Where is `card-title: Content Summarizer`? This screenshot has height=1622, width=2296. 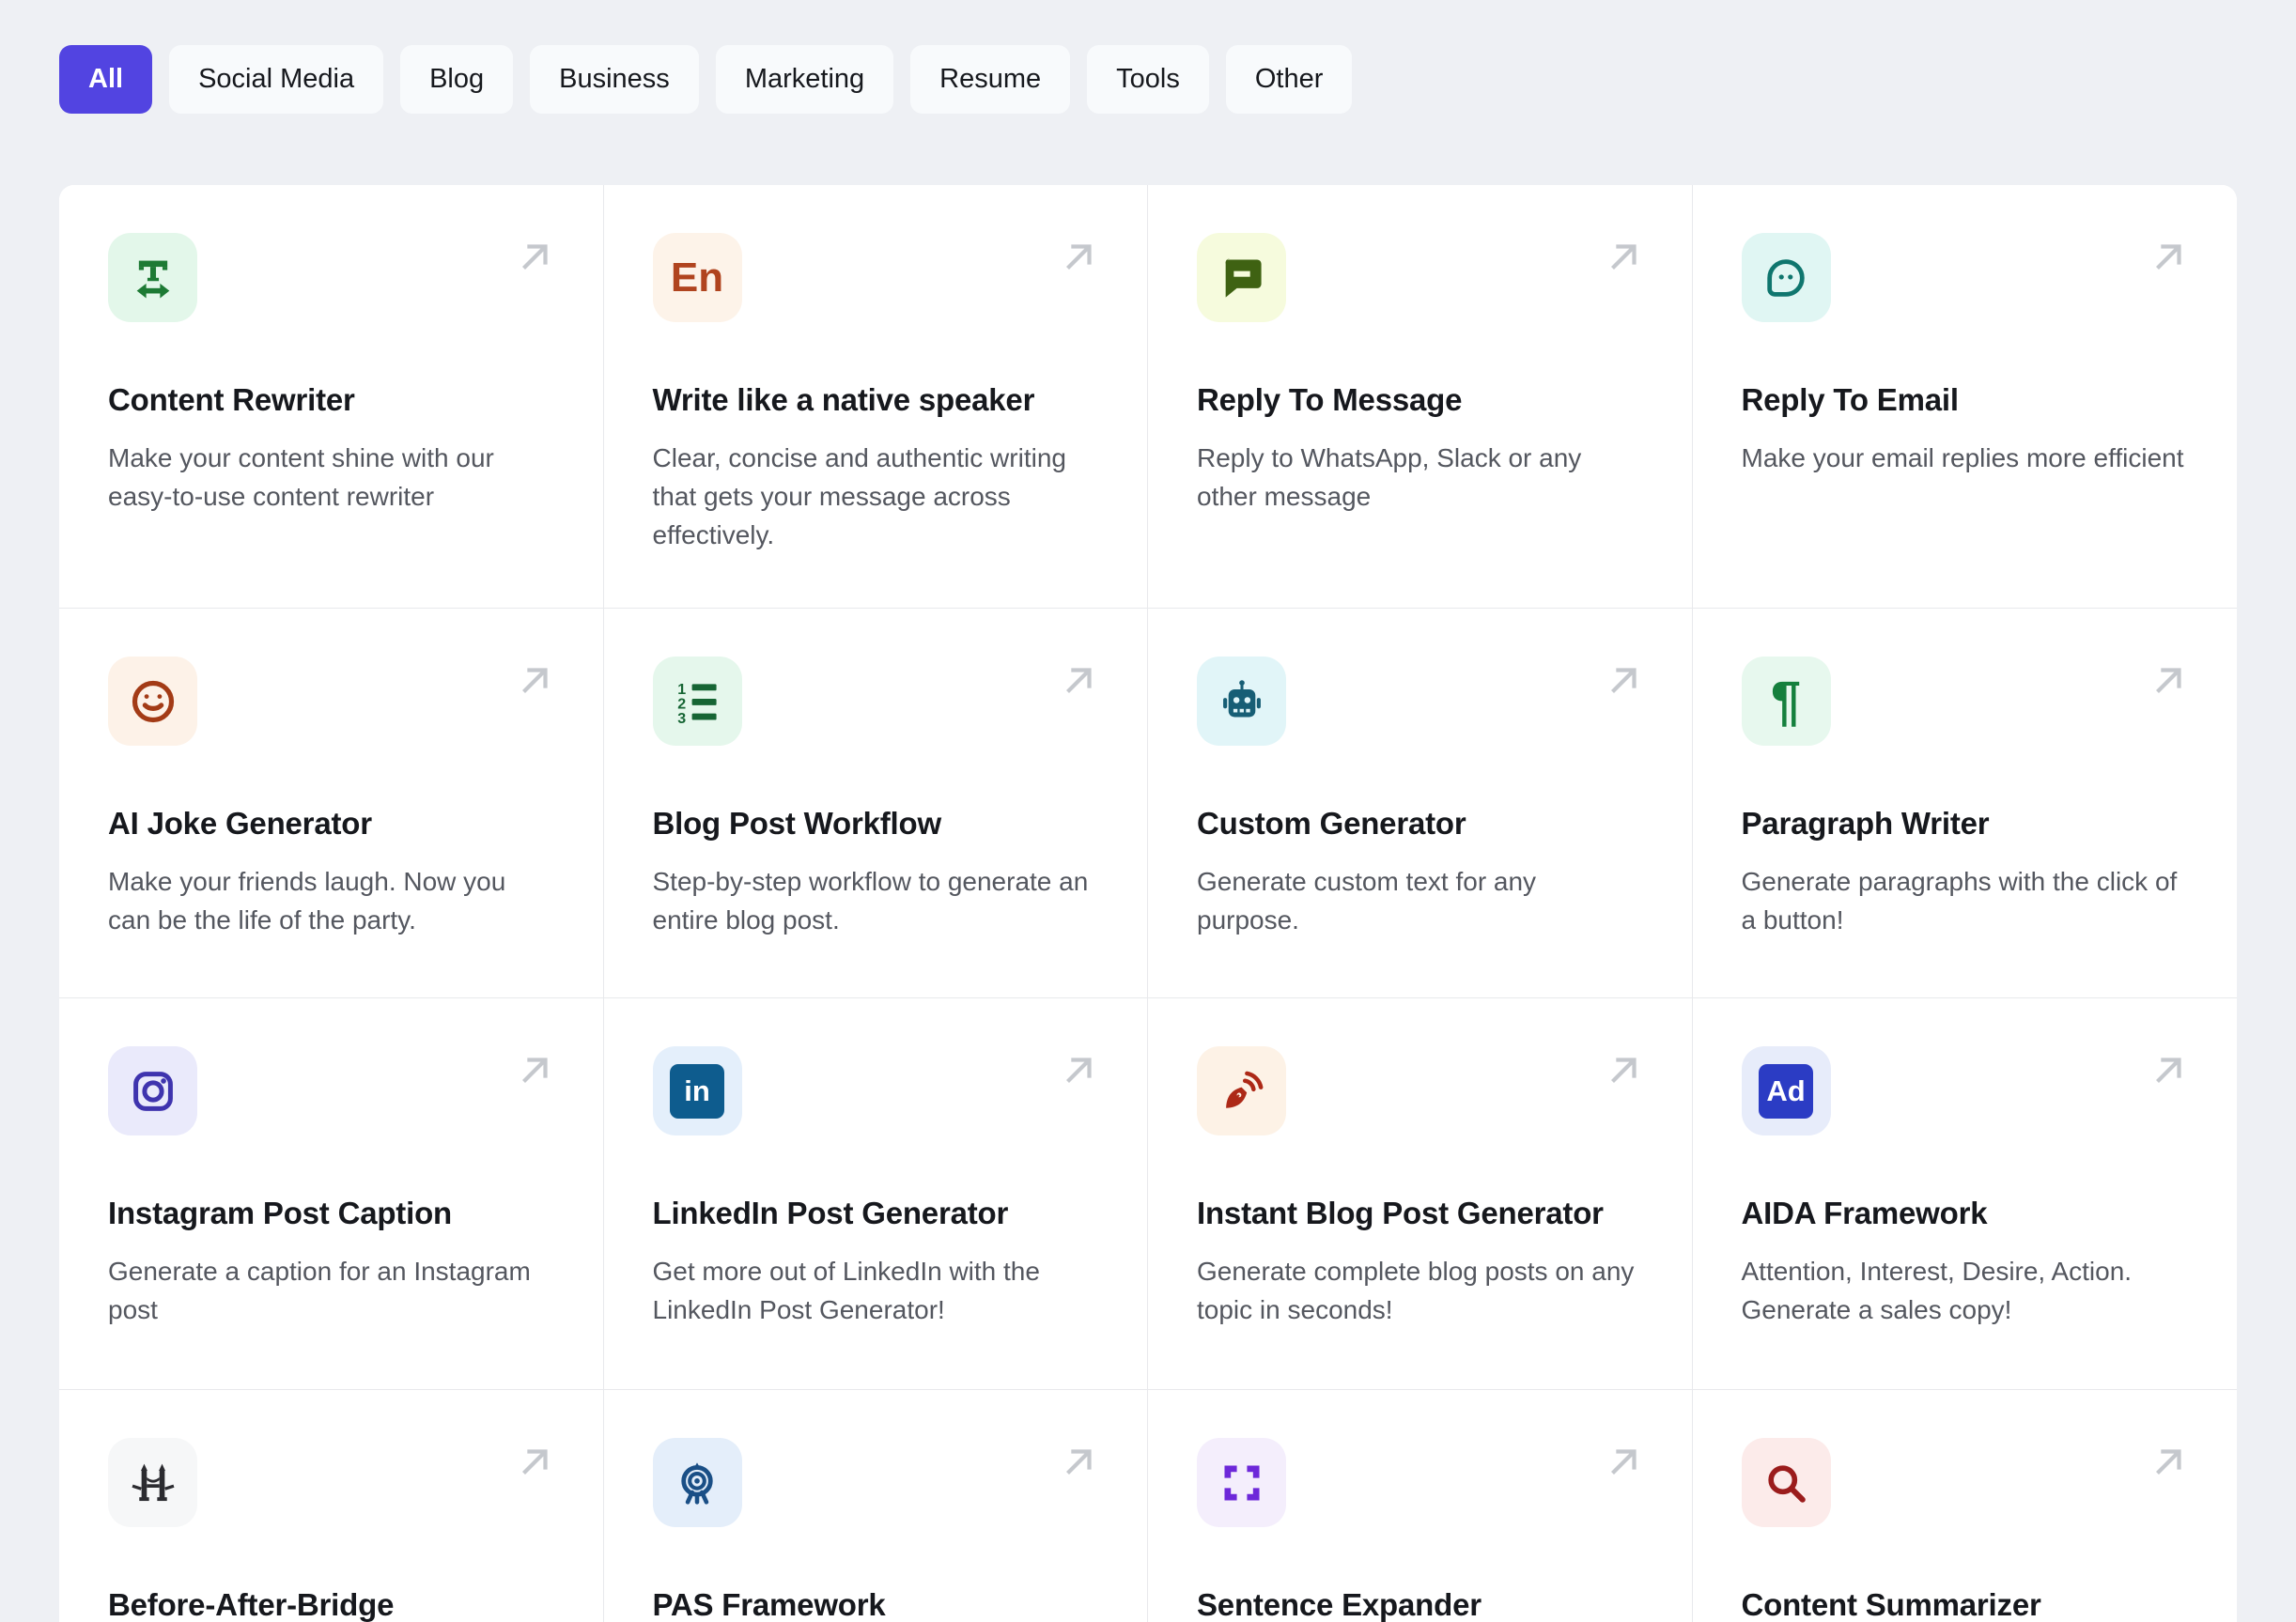 card-title: Content Summarizer is located at coordinates (1891, 1604).